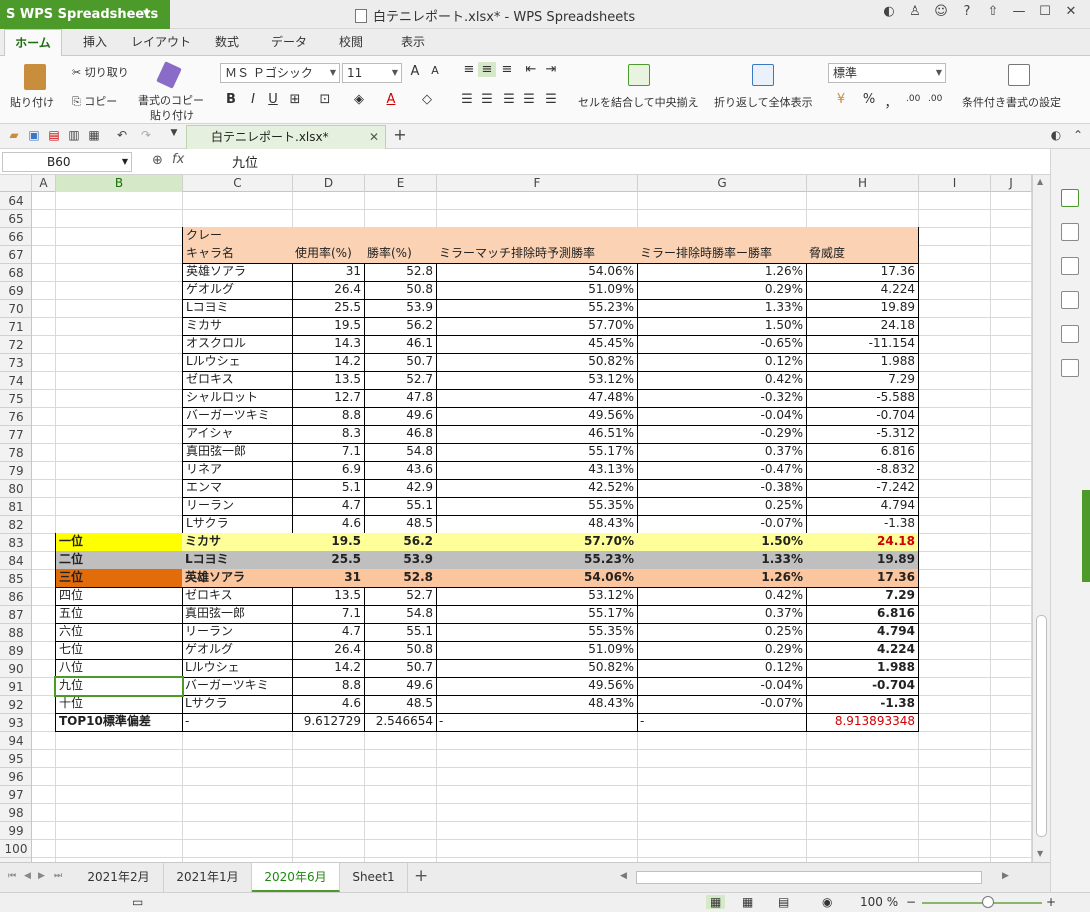 The image size is (1090, 912). What do you see at coordinates (487, 99) in the screenshot?
I see `align-center-icon: ☰` at bounding box center [487, 99].